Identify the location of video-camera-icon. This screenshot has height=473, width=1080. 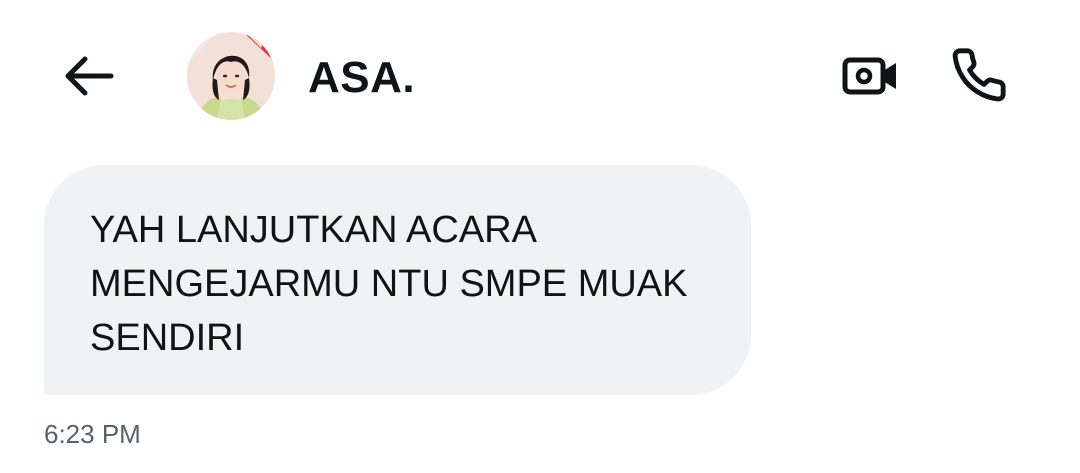
(869, 76).